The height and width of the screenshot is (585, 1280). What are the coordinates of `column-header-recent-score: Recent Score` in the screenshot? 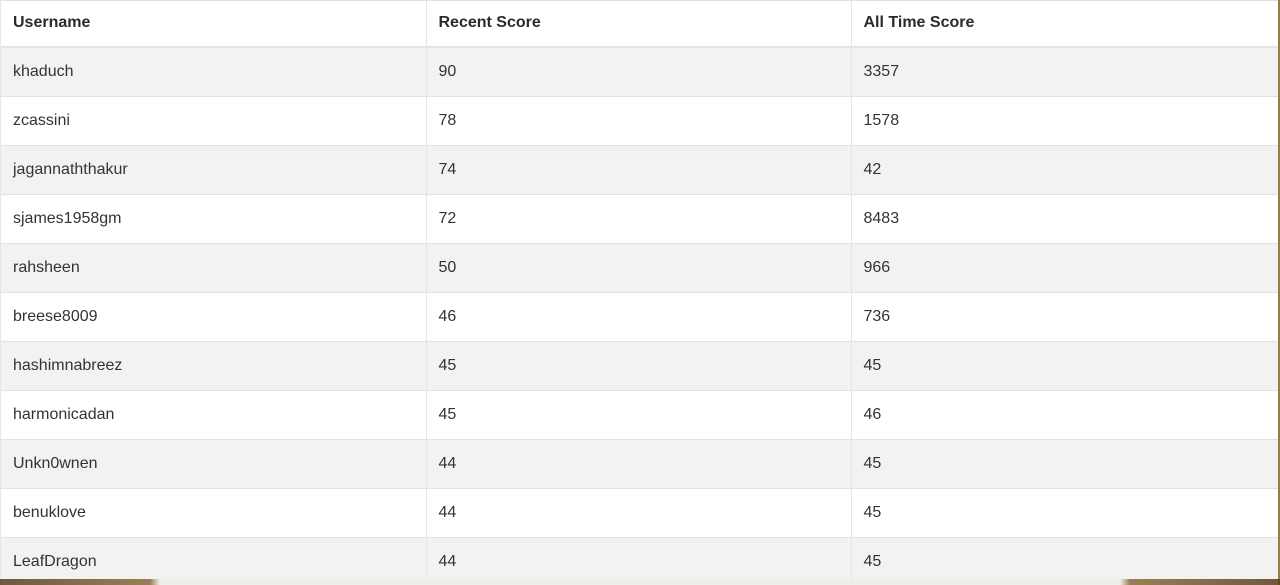 It's located at (639, 24).